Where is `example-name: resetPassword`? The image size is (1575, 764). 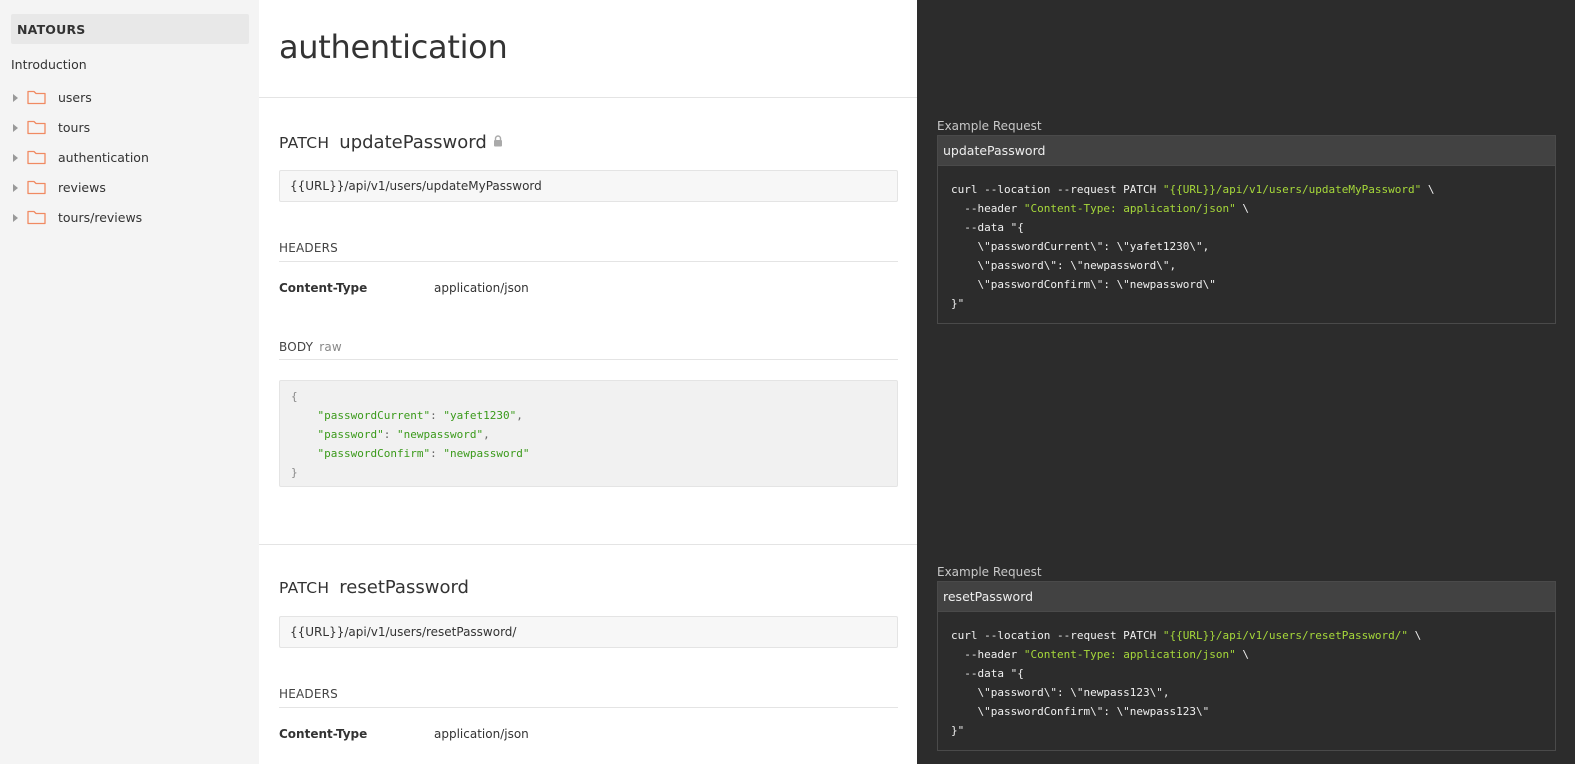
example-name: resetPassword is located at coordinates (1246, 597).